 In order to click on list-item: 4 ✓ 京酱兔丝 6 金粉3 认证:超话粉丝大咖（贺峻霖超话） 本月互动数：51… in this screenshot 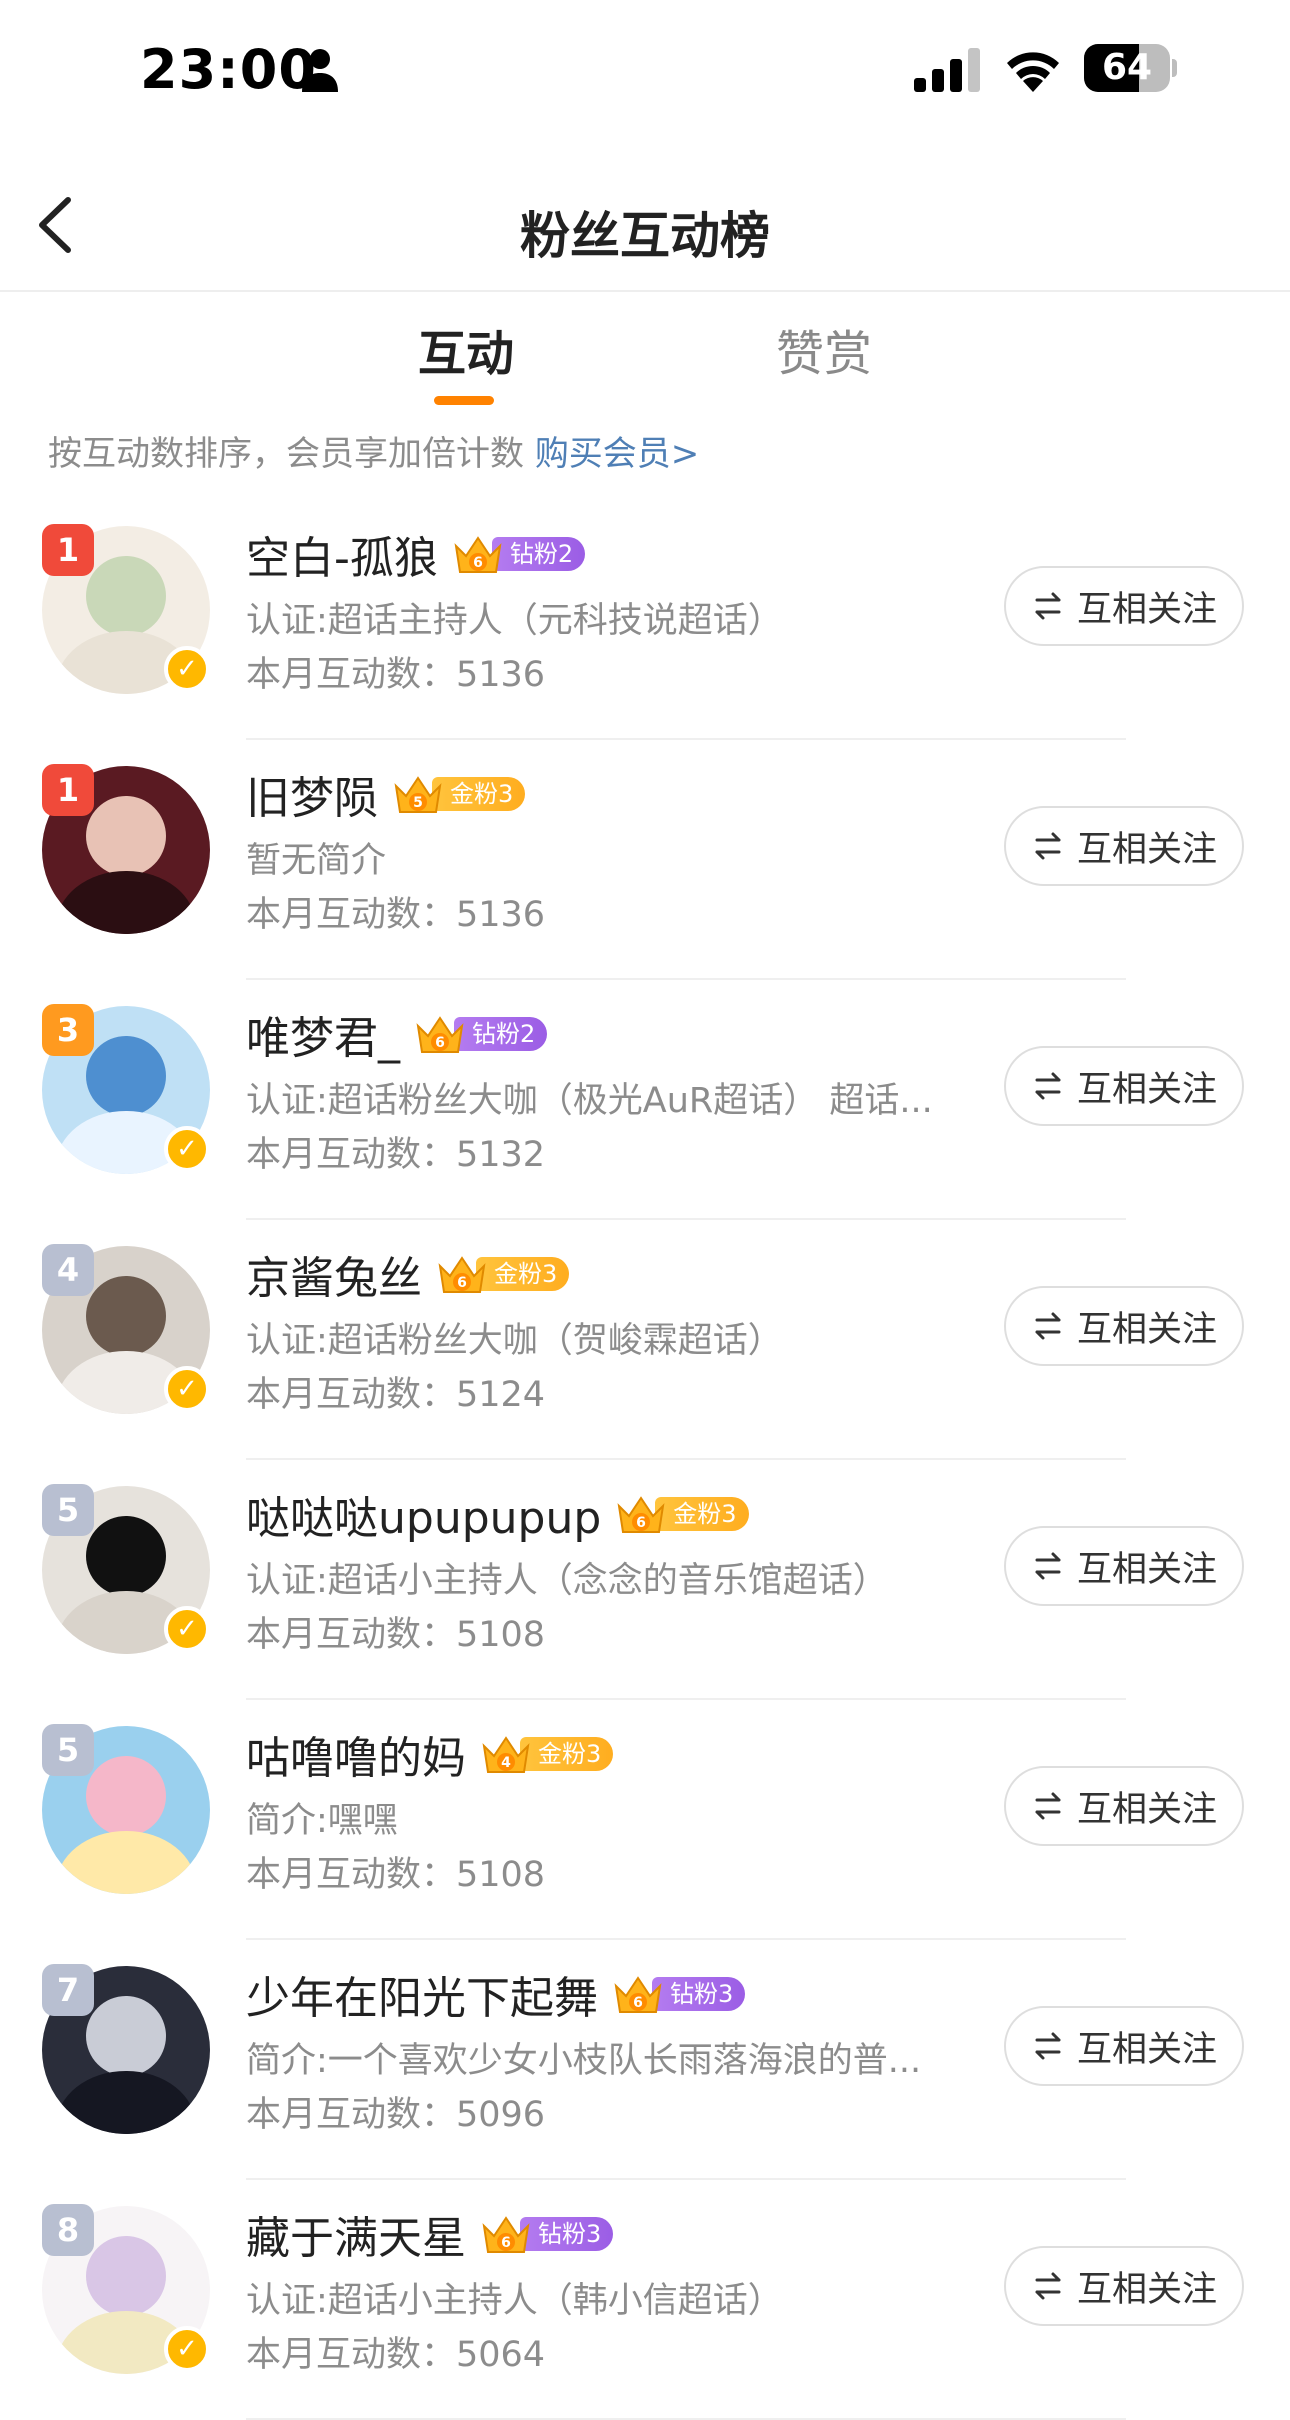, I will do `click(645, 1340)`.